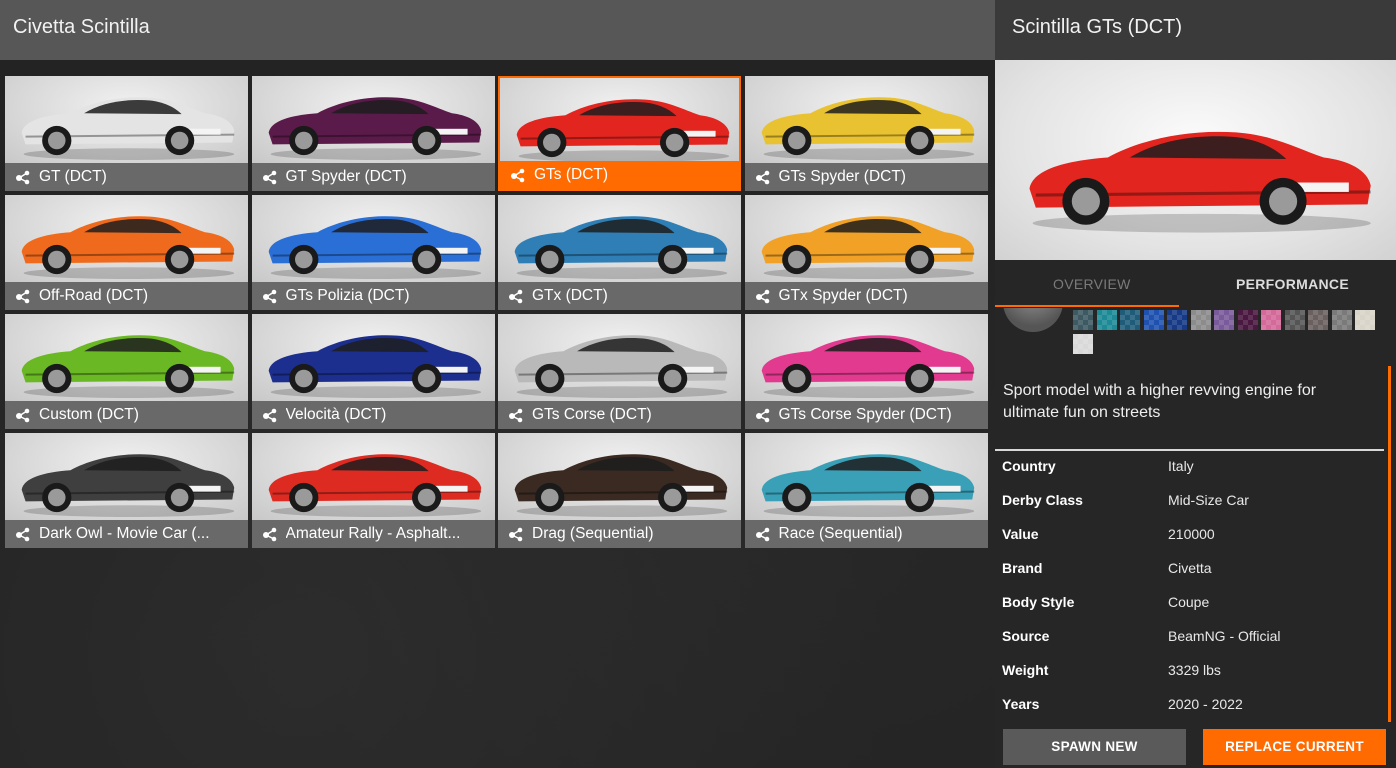 The image size is (1396, 768). Describe the element at coordinates (1191, 534) in the screenshot. I see `info-value: 210000` at that location.